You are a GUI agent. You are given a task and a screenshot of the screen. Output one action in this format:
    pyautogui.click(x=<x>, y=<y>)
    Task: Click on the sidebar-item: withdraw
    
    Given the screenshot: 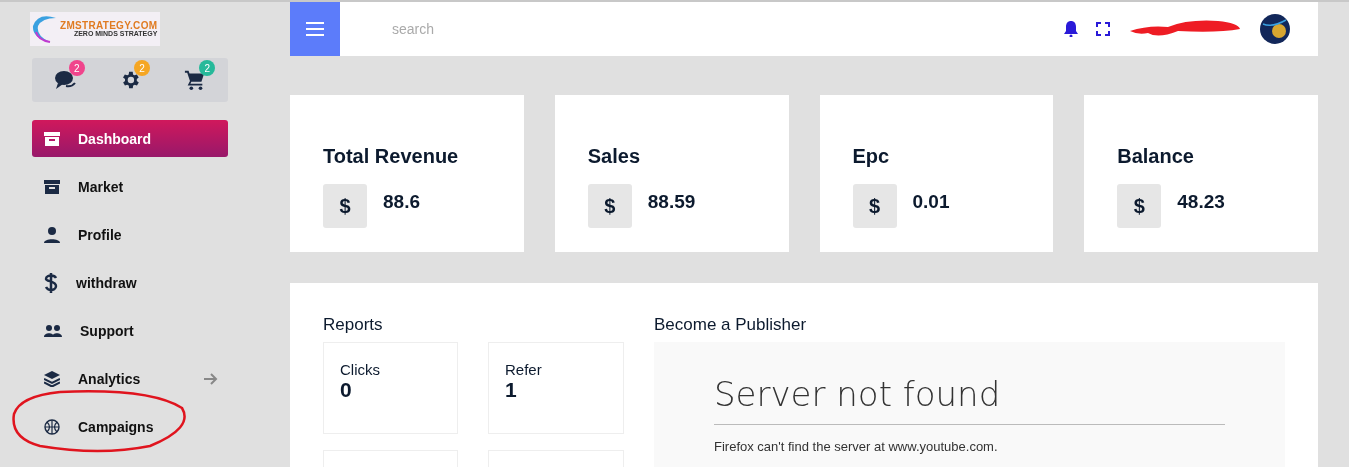 What is the action you would take?
    pyautogui.click(x=130, y=282)
    